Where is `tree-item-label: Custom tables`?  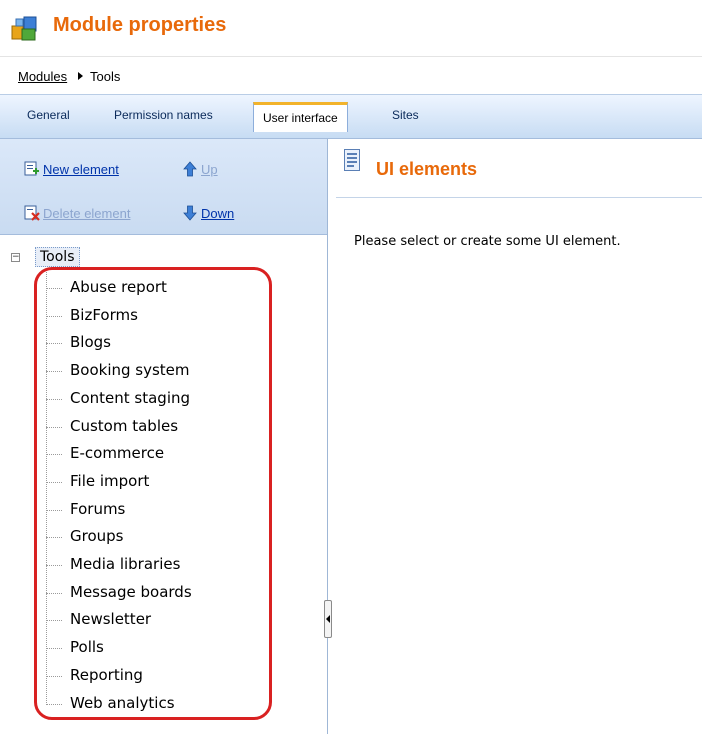
tree-item-label: Custom tables is located at coordinates (124, 425).